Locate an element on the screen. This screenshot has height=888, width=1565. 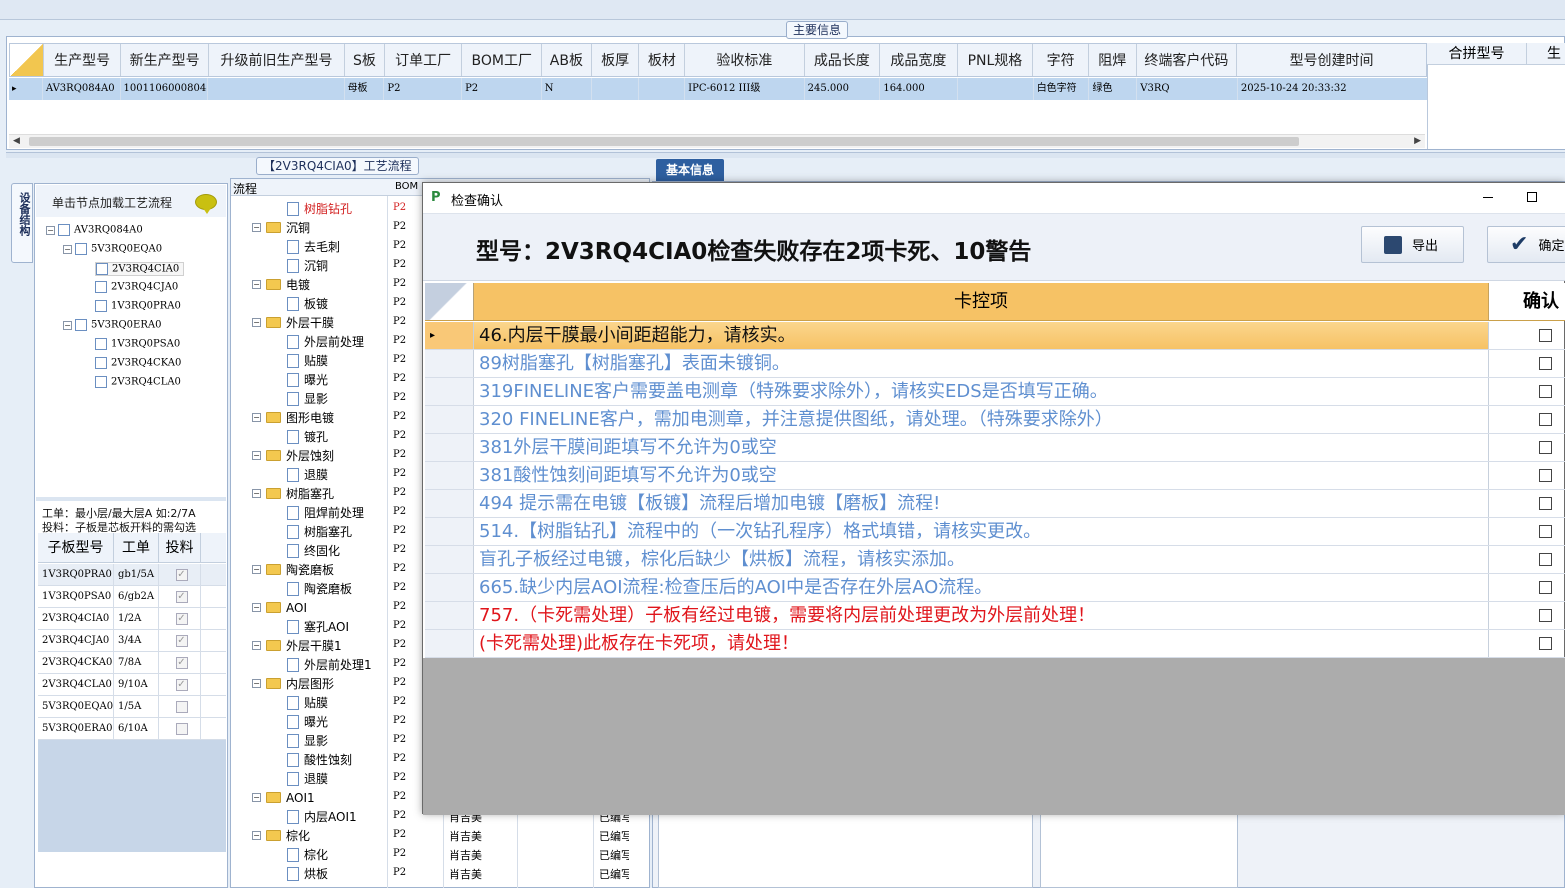
horizontal-scrollbar: ◀ ▶ is located at coordinates (717, 141).